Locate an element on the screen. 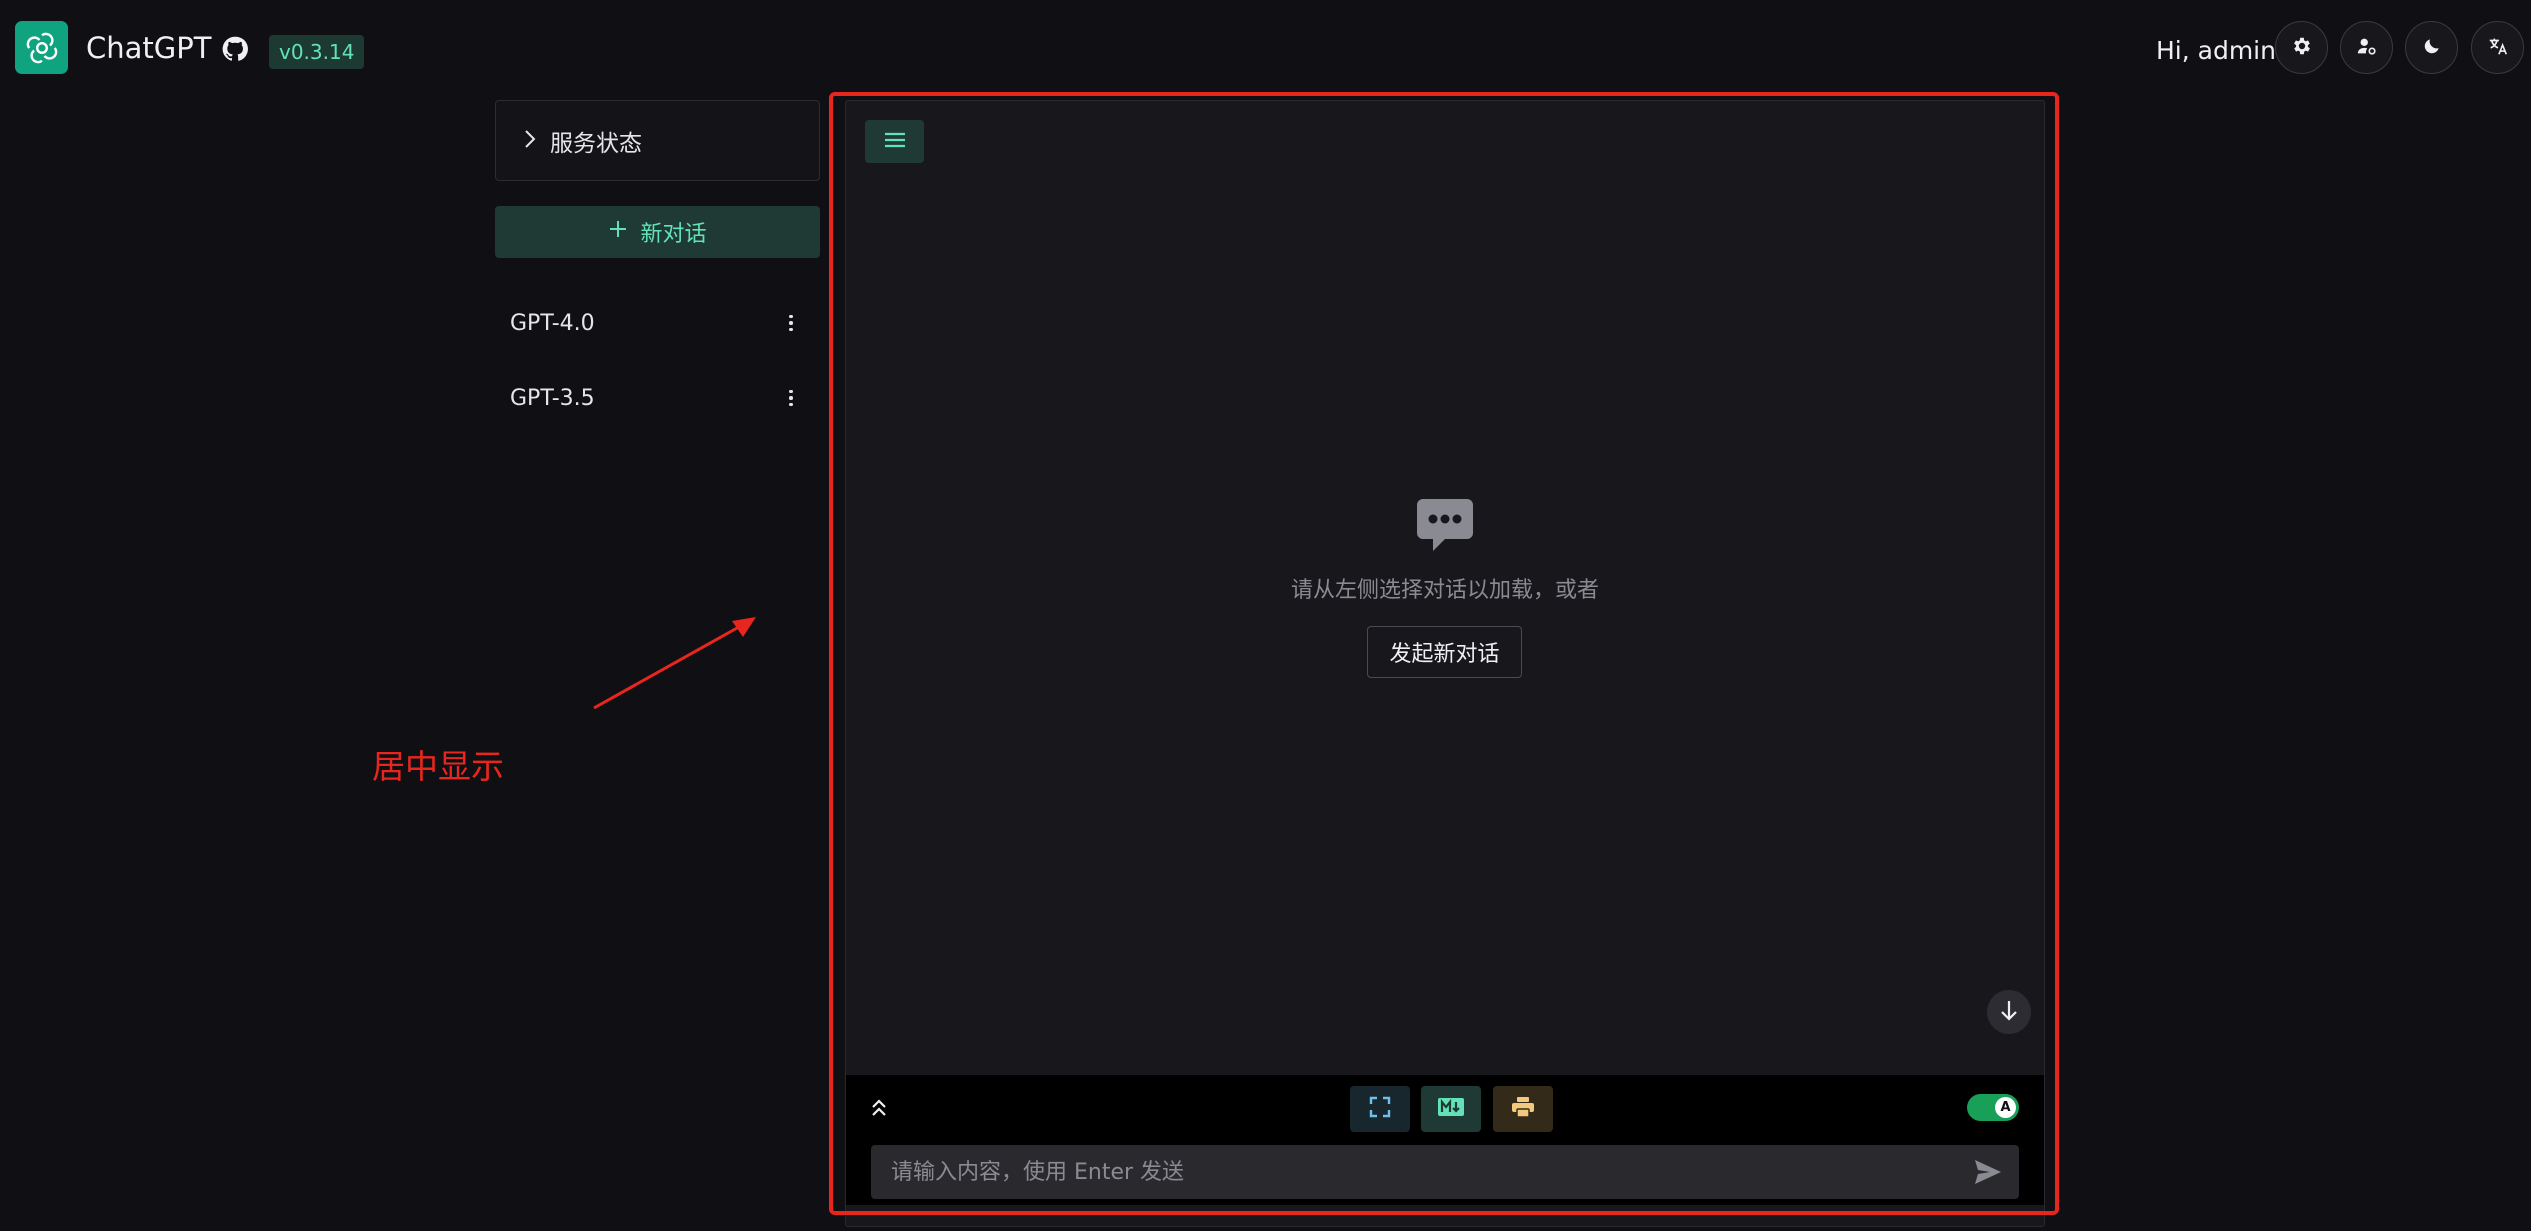  app-title: ChatGPT is located at coordinates (149, 48).